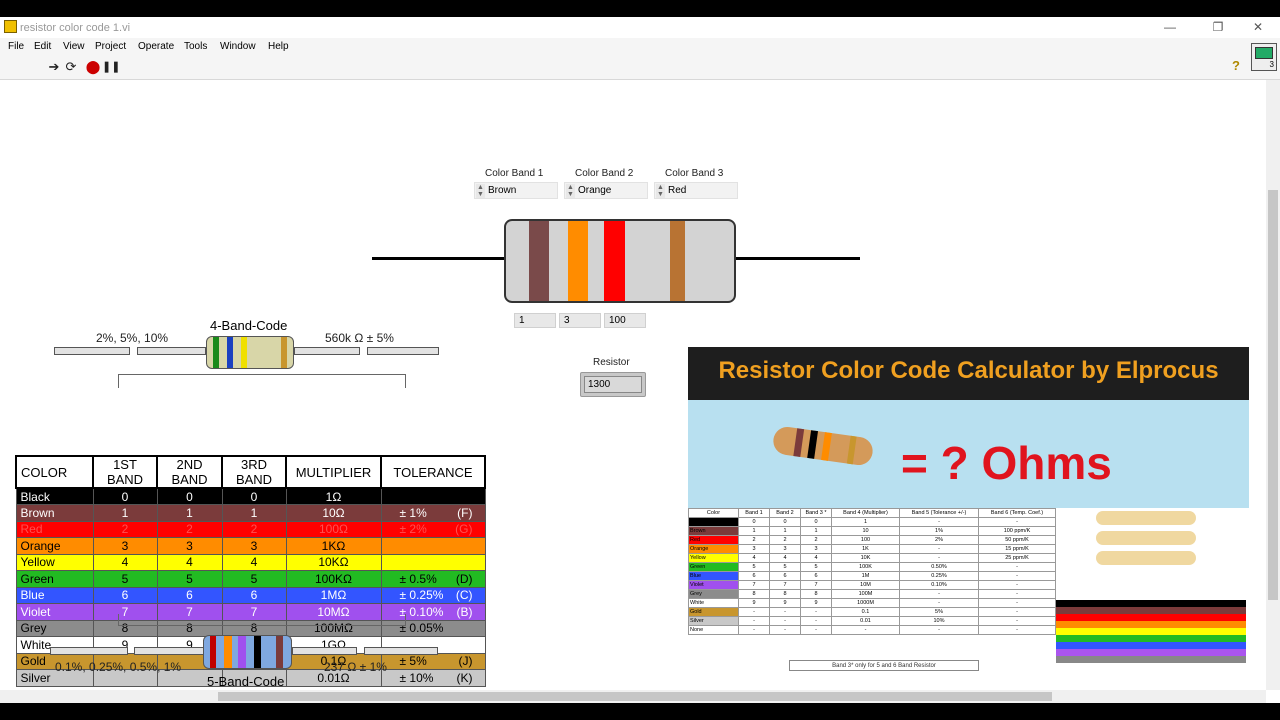 Image resolution: width=1280 pixels, height=720 pixels. I want to click on menu-view: View, so click(74, 46).